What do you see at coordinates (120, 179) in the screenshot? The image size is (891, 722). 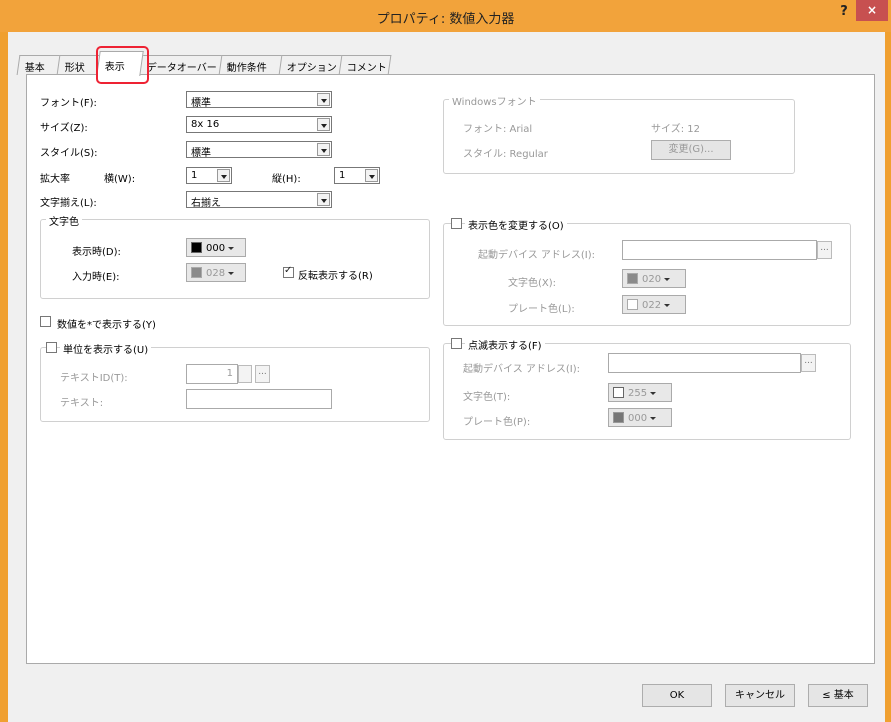 I see `scale-width-label: 横(W):` at bounding box center [120, 179].